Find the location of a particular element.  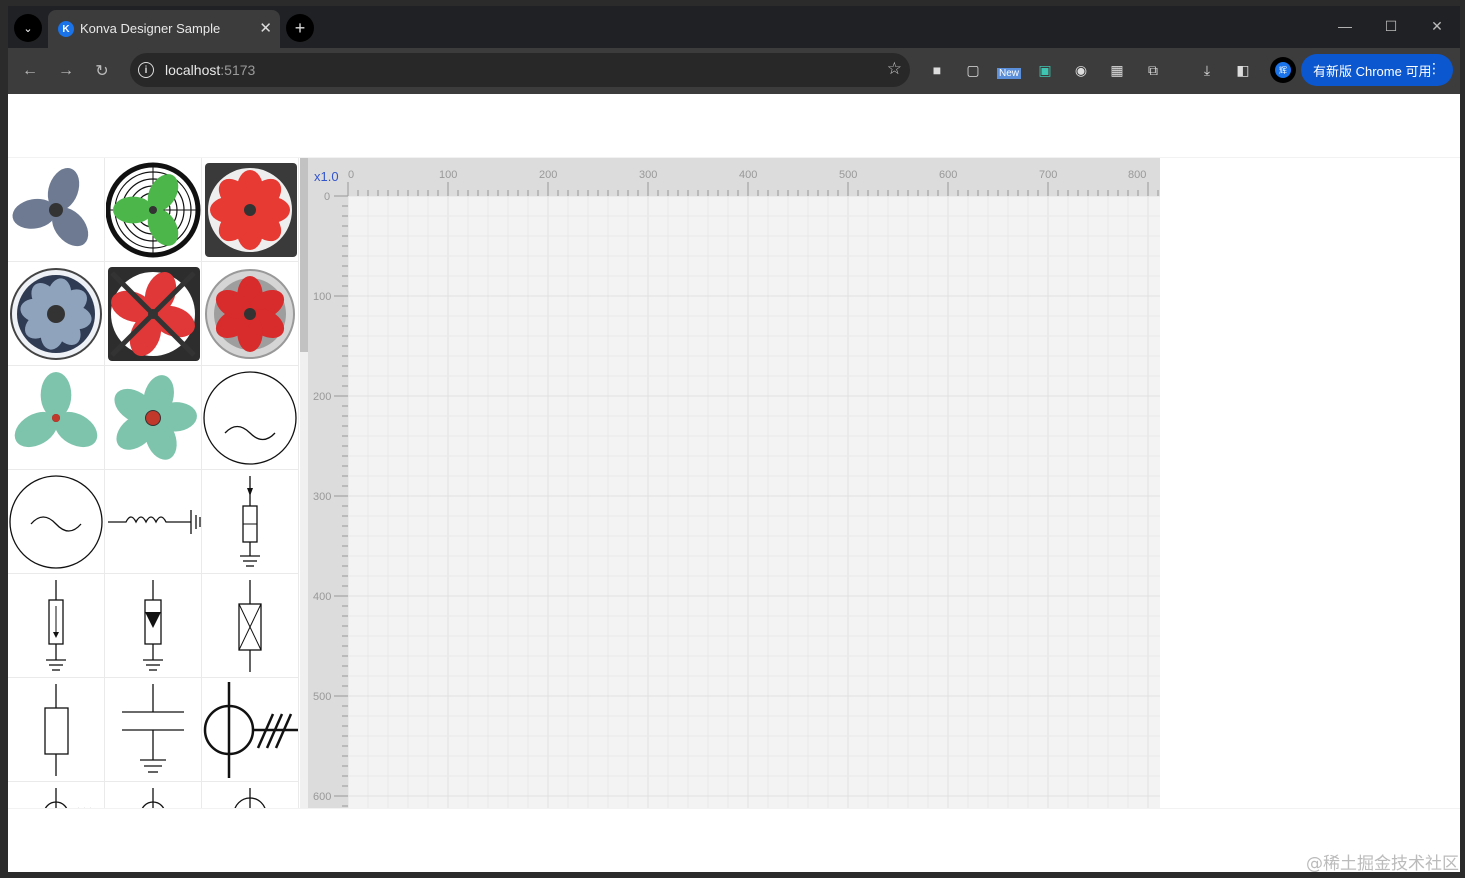

palette-item-fan-red-black-square is located at coordinates (153, 314).